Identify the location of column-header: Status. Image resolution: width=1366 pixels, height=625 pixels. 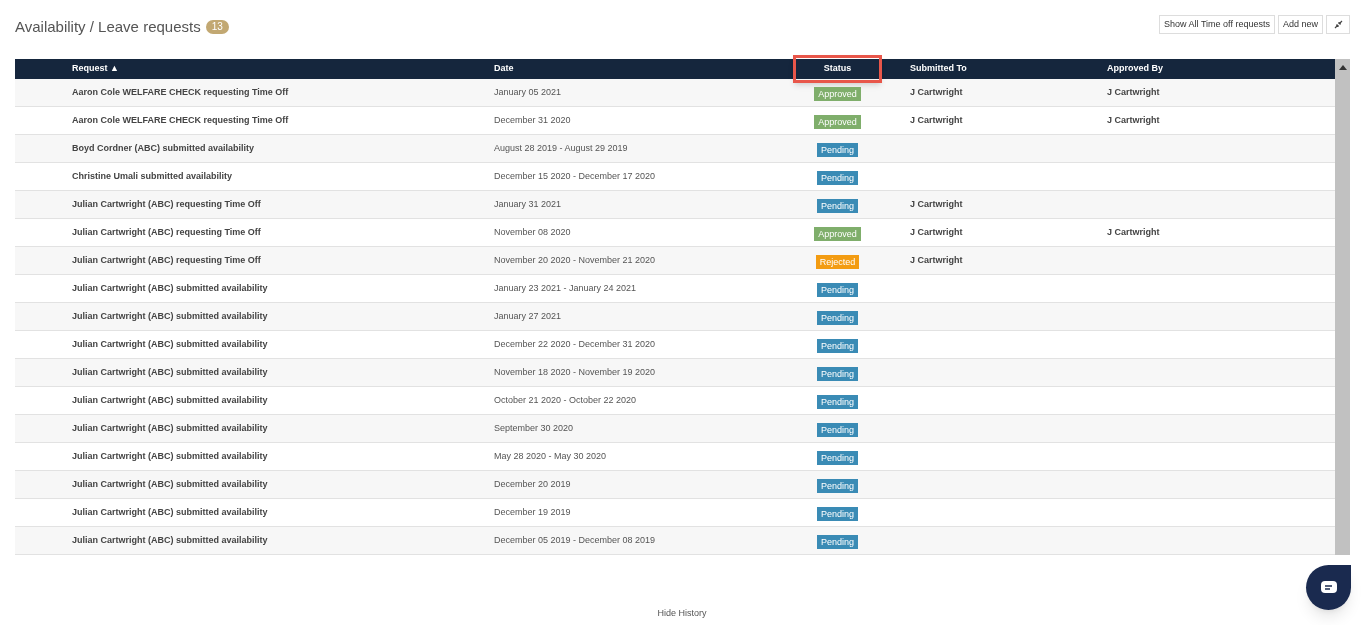
(837, 69).